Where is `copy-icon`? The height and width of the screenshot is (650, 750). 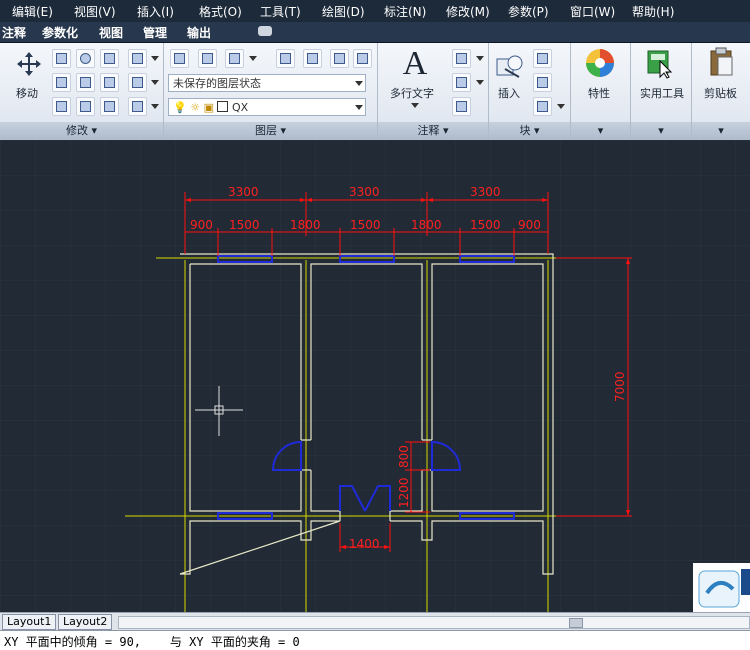 copy-icon is located at coordinates (61, 58).